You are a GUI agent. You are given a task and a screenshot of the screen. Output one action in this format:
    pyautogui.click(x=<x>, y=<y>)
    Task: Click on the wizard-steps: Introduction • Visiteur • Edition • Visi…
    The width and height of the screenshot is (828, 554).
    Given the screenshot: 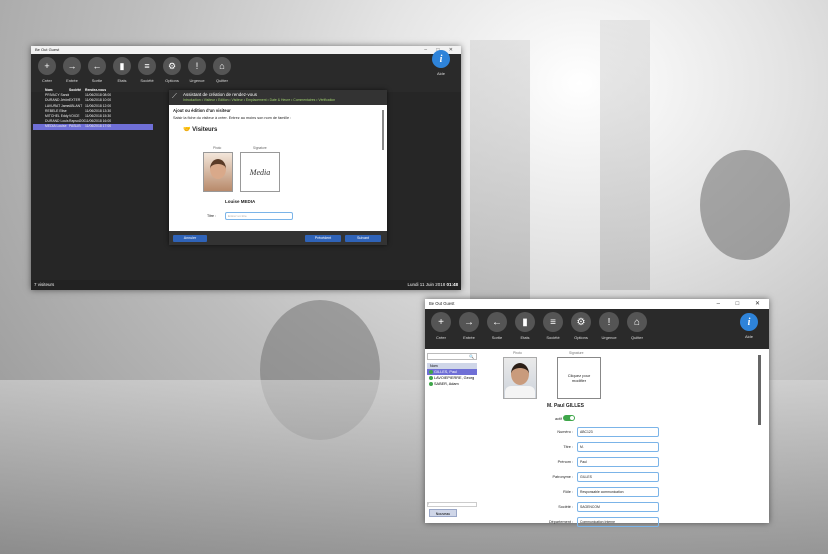 What is the action you would take?
    pyautogui.click(x=259, y=100)
    